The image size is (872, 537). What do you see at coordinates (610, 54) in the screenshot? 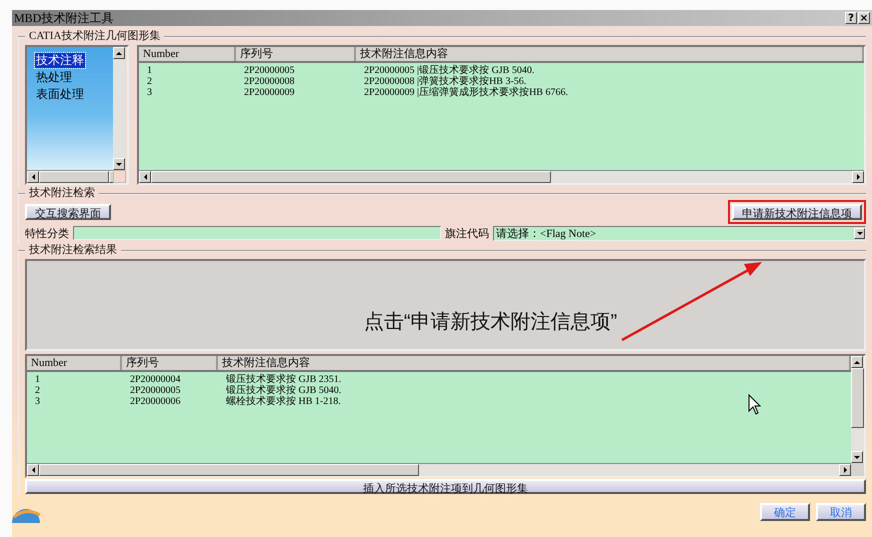
I see `column-header: 技术附注信息内容` at bounding box center [610, 54].